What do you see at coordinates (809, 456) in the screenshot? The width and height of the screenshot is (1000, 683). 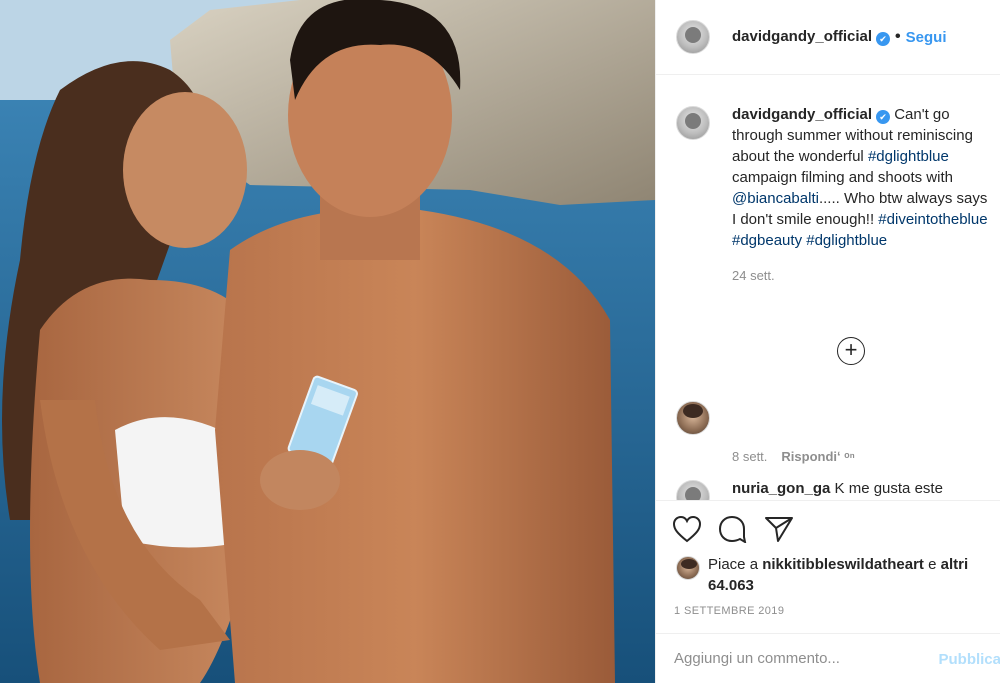 I see `reply-label: Rispondi` at bounding box center [809, 456].